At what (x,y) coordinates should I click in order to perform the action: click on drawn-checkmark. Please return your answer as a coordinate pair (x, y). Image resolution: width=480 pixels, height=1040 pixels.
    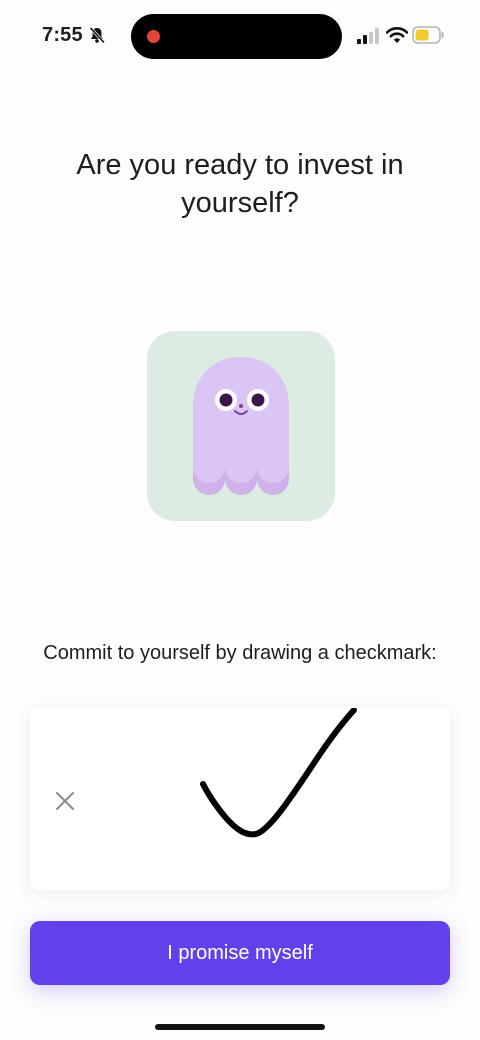
    Looking at the image, I should click on (278, 773).